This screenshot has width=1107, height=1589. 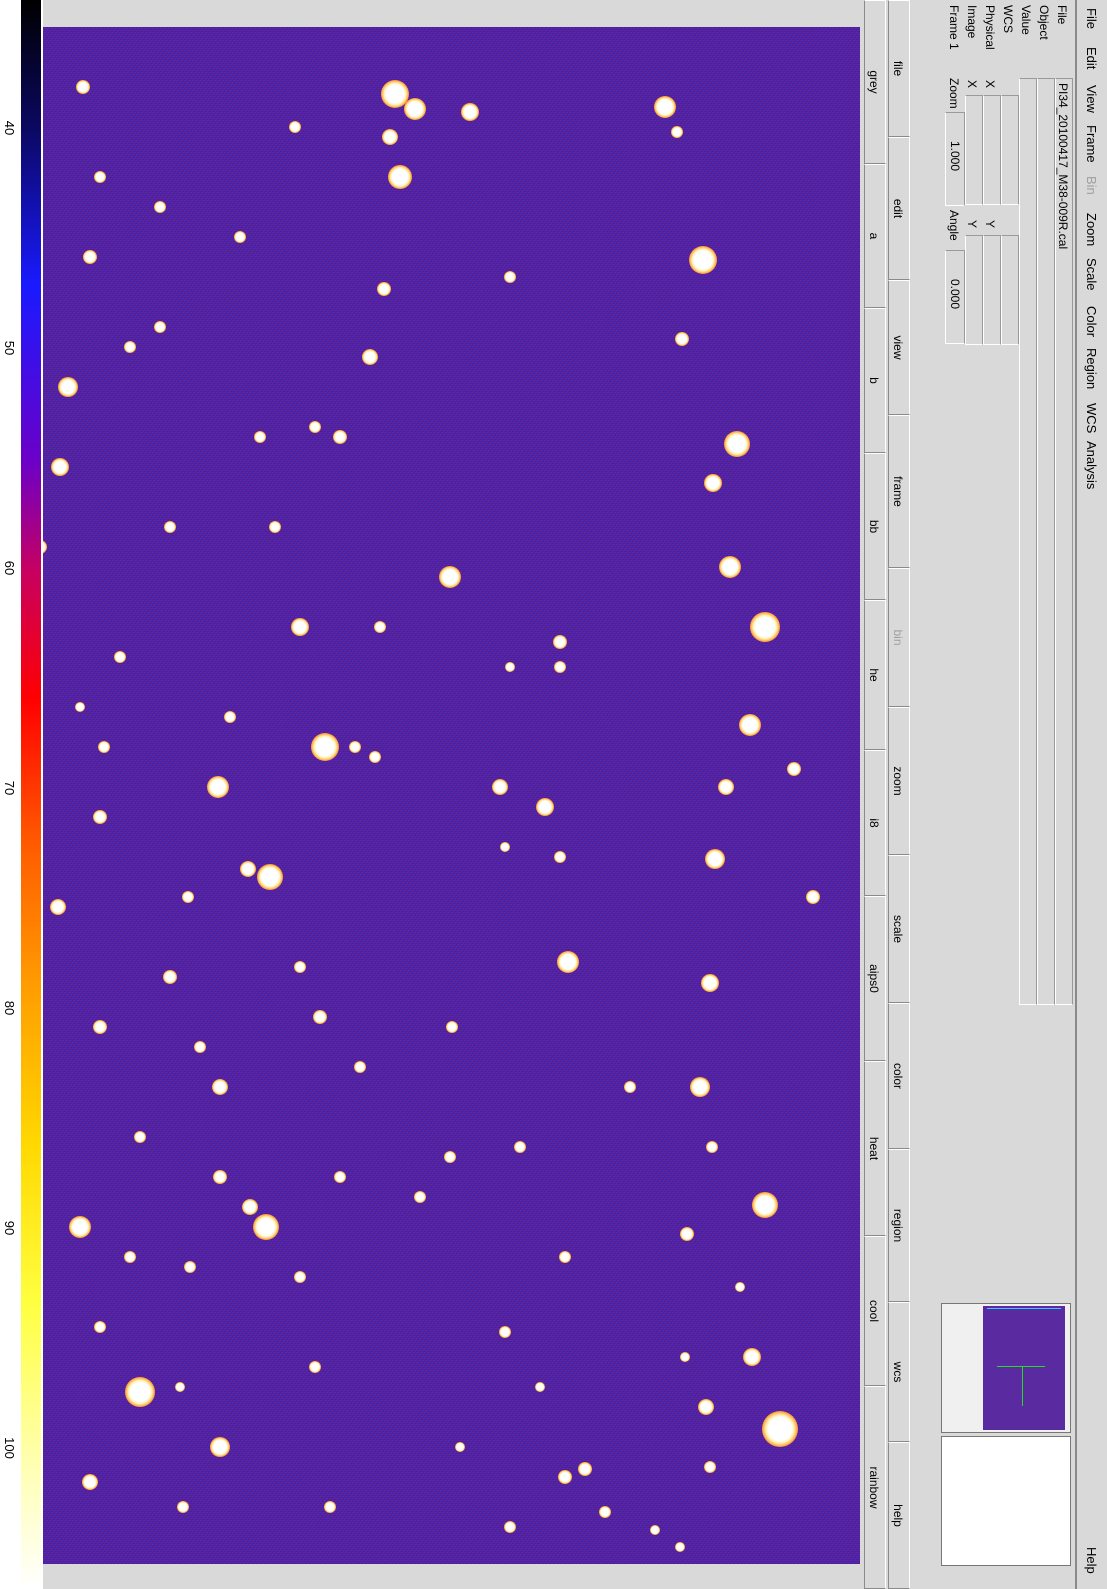 What do you see at coordinates (1091, 465) in the screenshot?
I see `menu-analysis: Analysis` at bounding box center [1091, 465].